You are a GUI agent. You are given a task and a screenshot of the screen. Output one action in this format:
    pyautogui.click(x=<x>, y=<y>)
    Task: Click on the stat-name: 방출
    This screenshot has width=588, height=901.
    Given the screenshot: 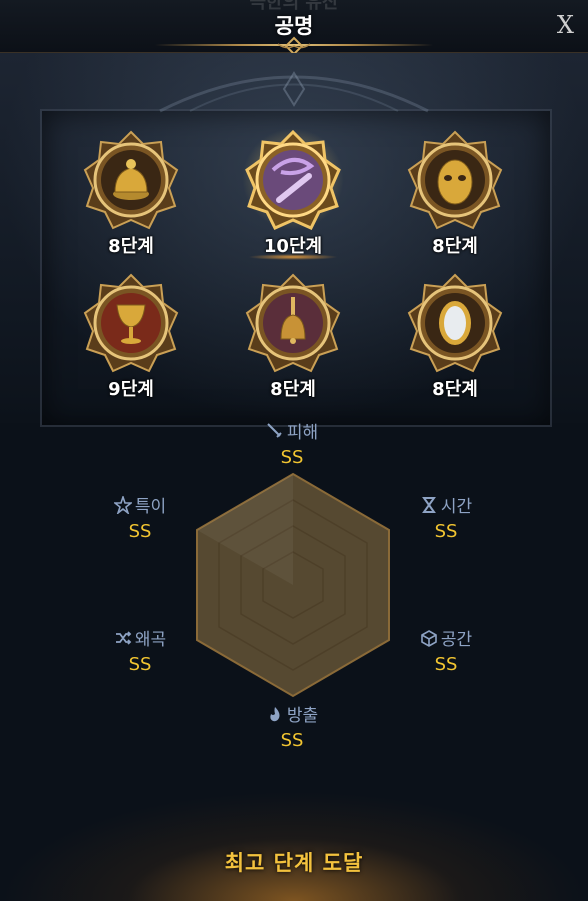 What is the action you would take?
    pyautogui.click(x=302, y=716)
    